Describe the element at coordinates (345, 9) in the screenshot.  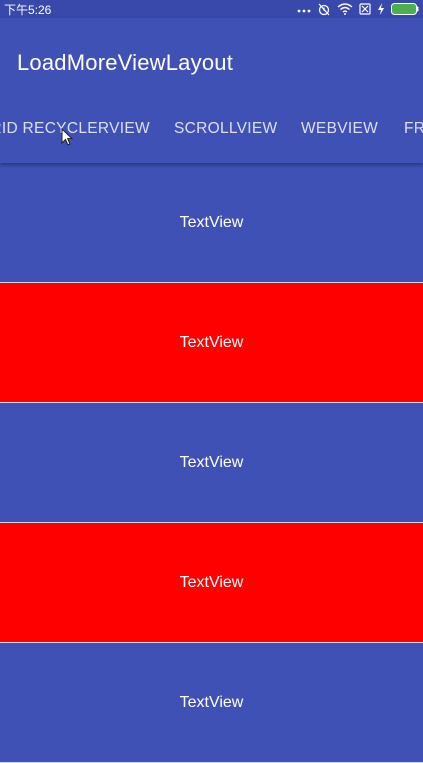
I see `wifi-icon` at that location.